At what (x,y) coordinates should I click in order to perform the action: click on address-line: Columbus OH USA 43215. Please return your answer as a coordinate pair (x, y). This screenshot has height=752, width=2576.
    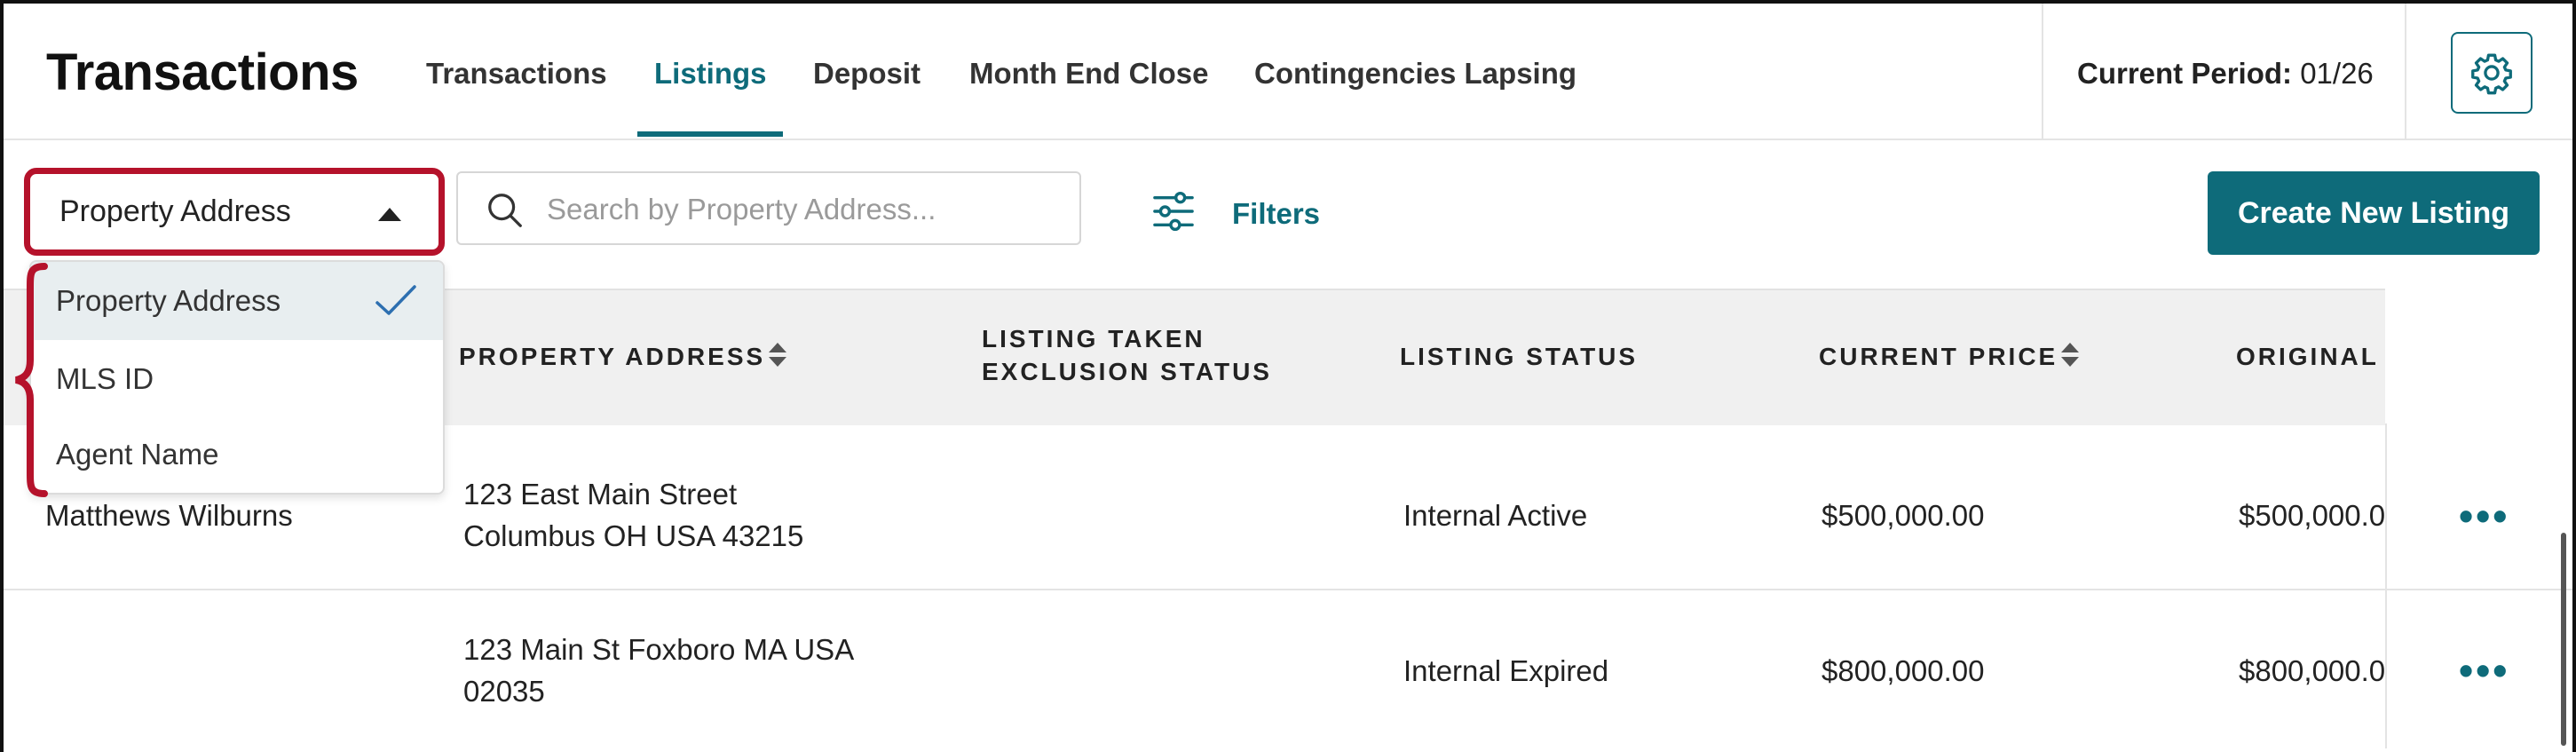
    Looking at the image, I should click on (633, 535).